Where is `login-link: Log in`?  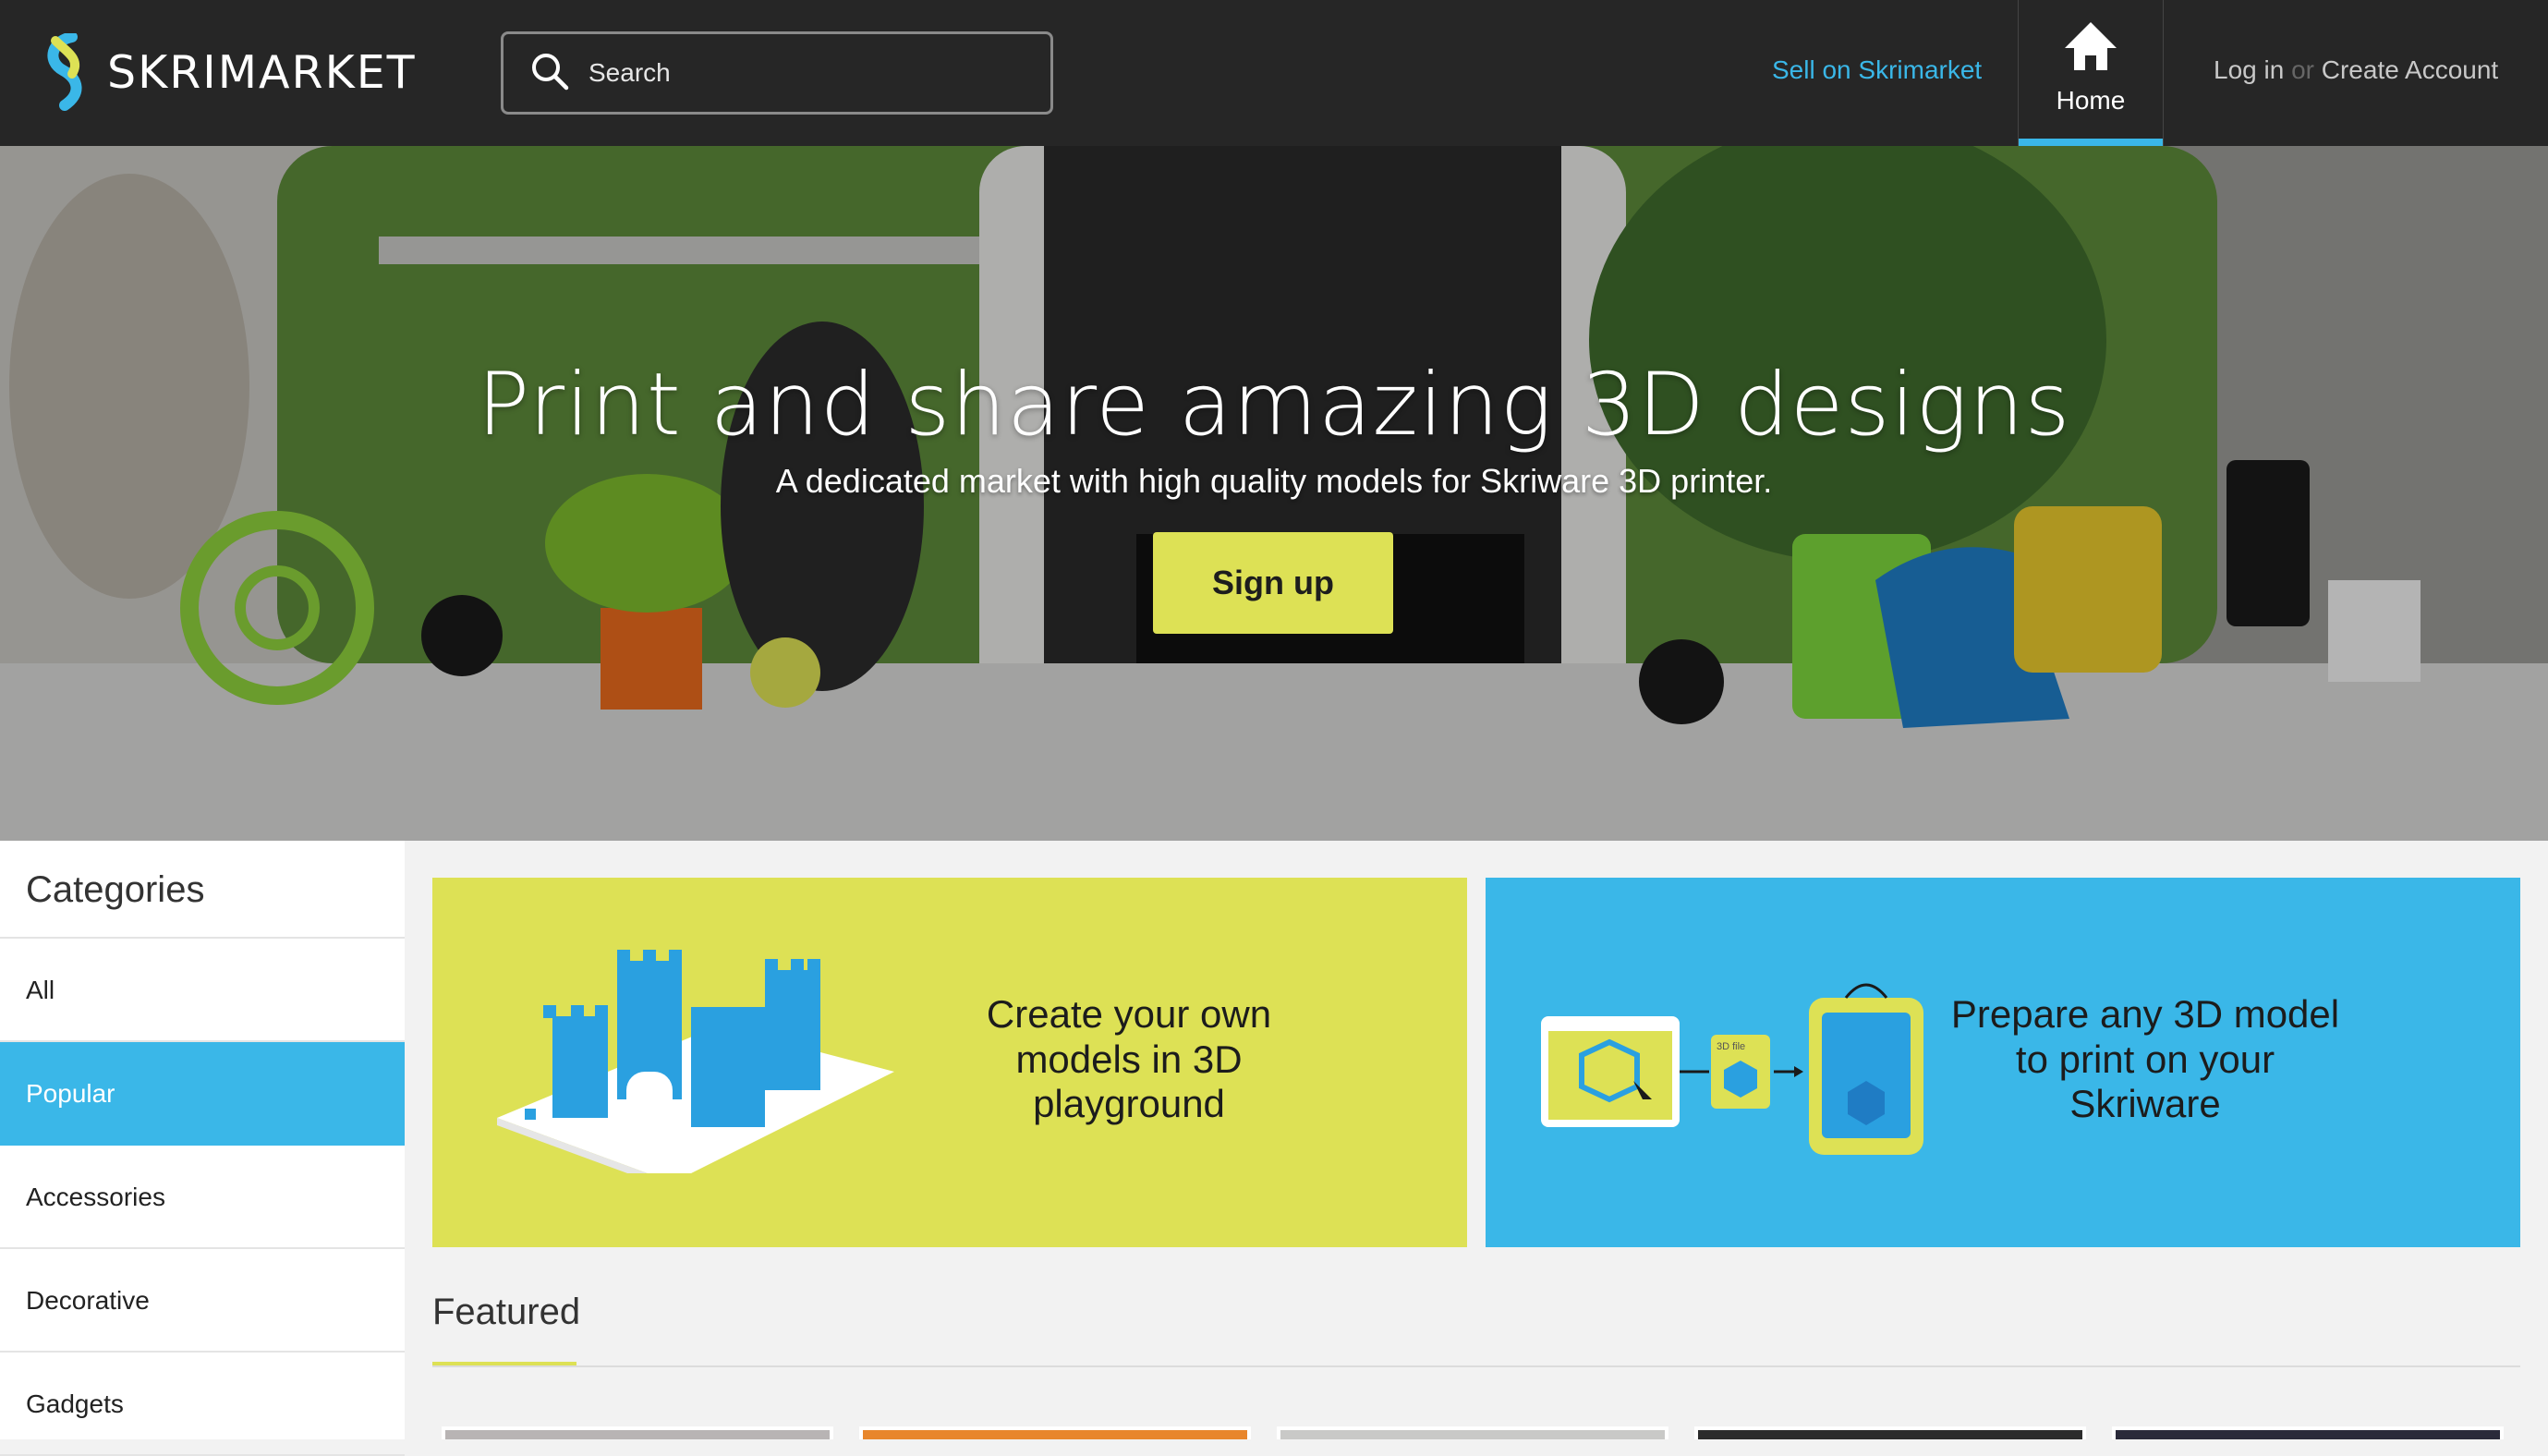
login-link: Log in is located at coordinates (2249, 69).